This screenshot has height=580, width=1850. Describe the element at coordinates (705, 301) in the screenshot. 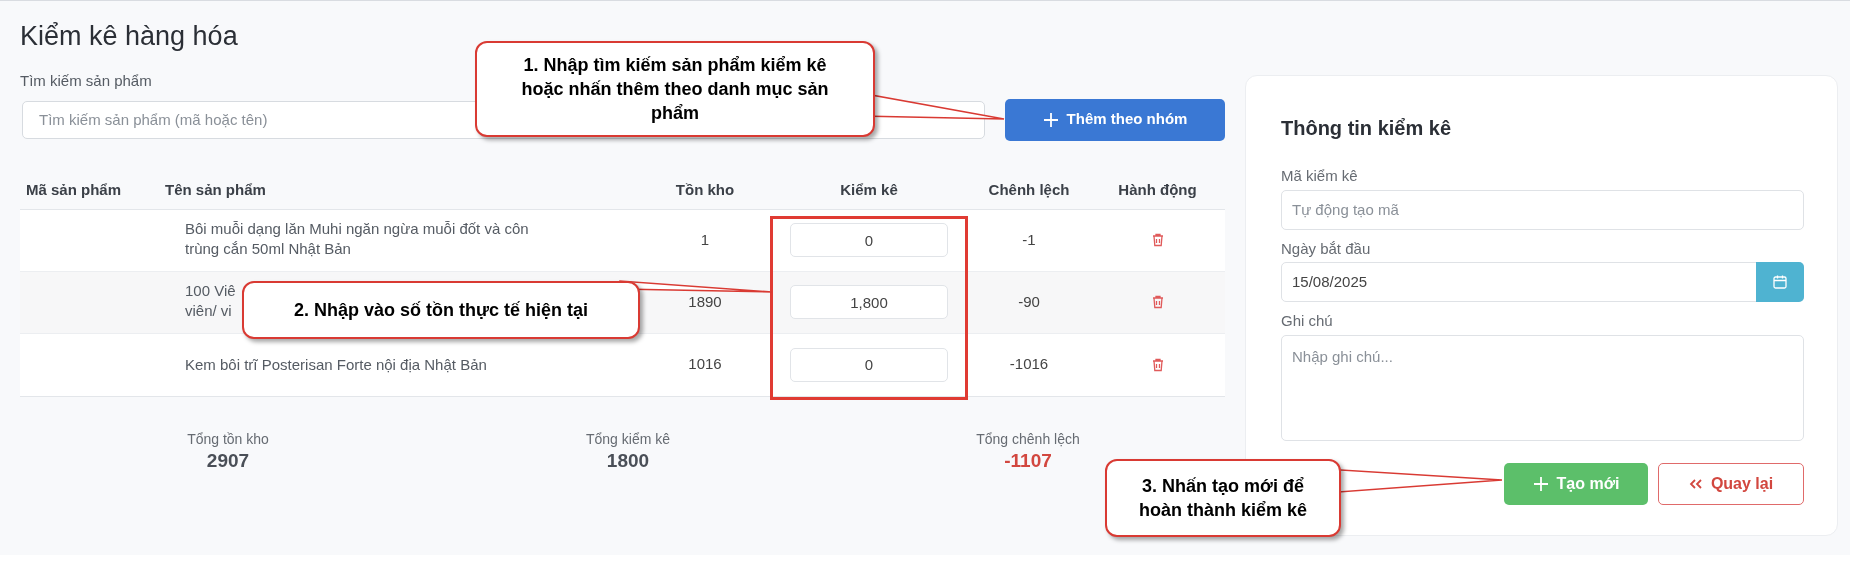

I see `stock-cell: 1890` at that location.